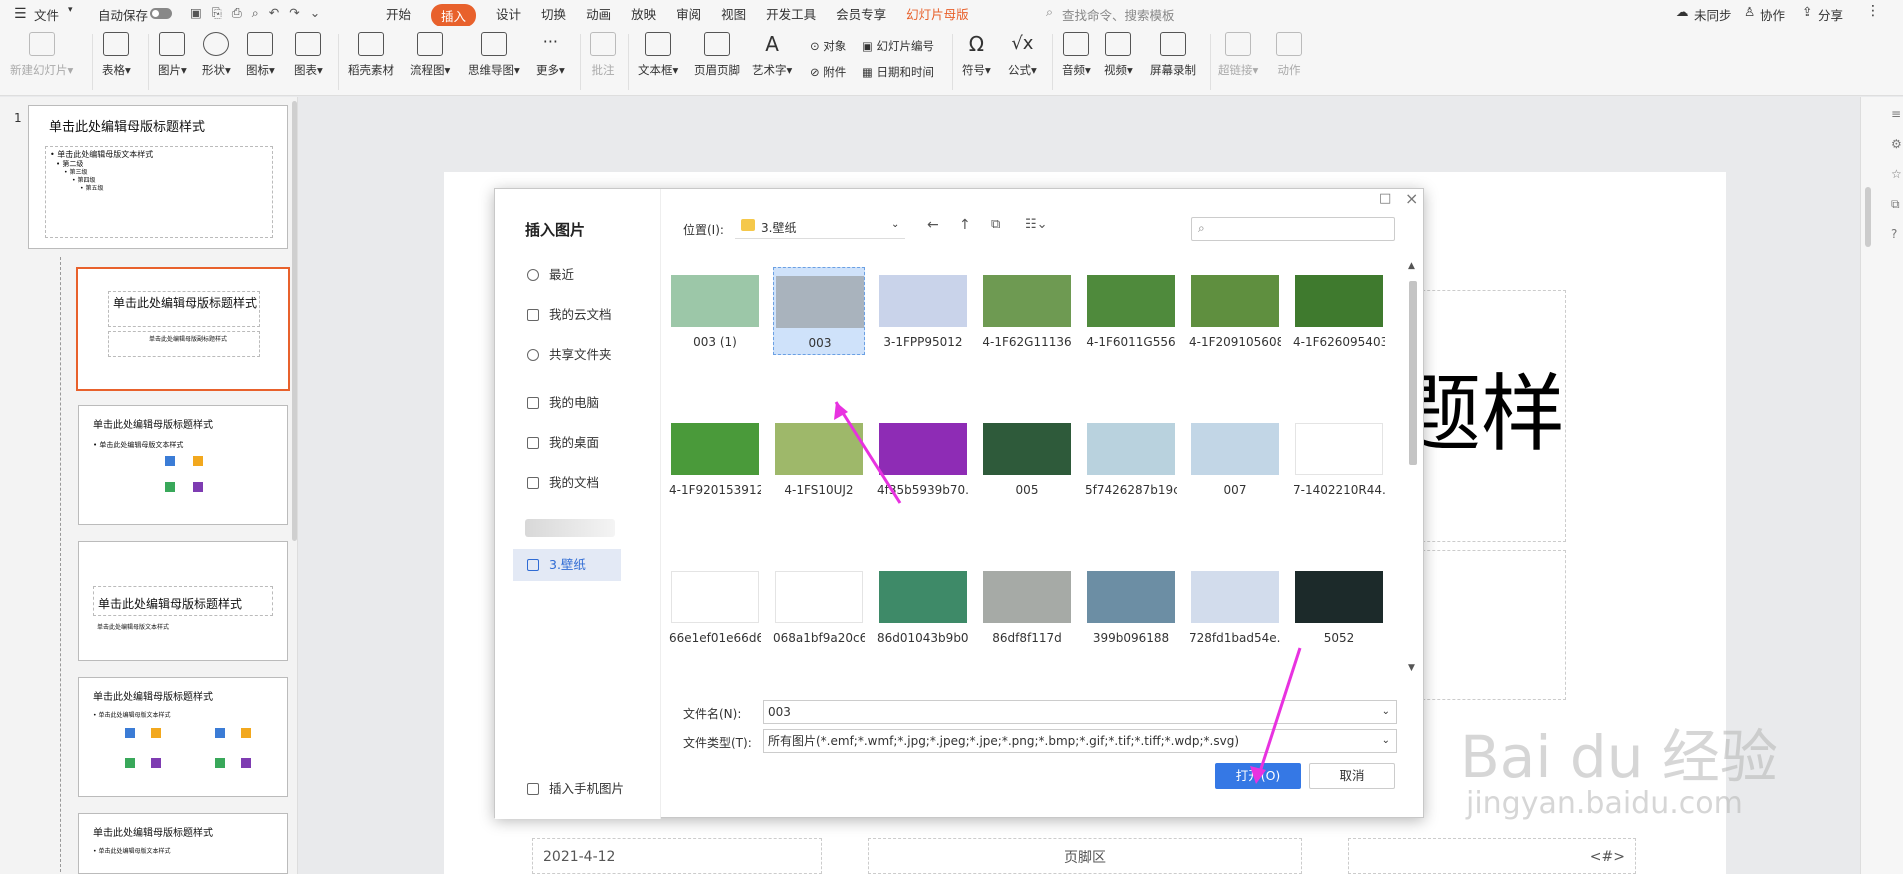  Describe the element at coordinates (1604, 803) in the screenshot. I see `watermark-url: jingyan.baidu.com` at that location.